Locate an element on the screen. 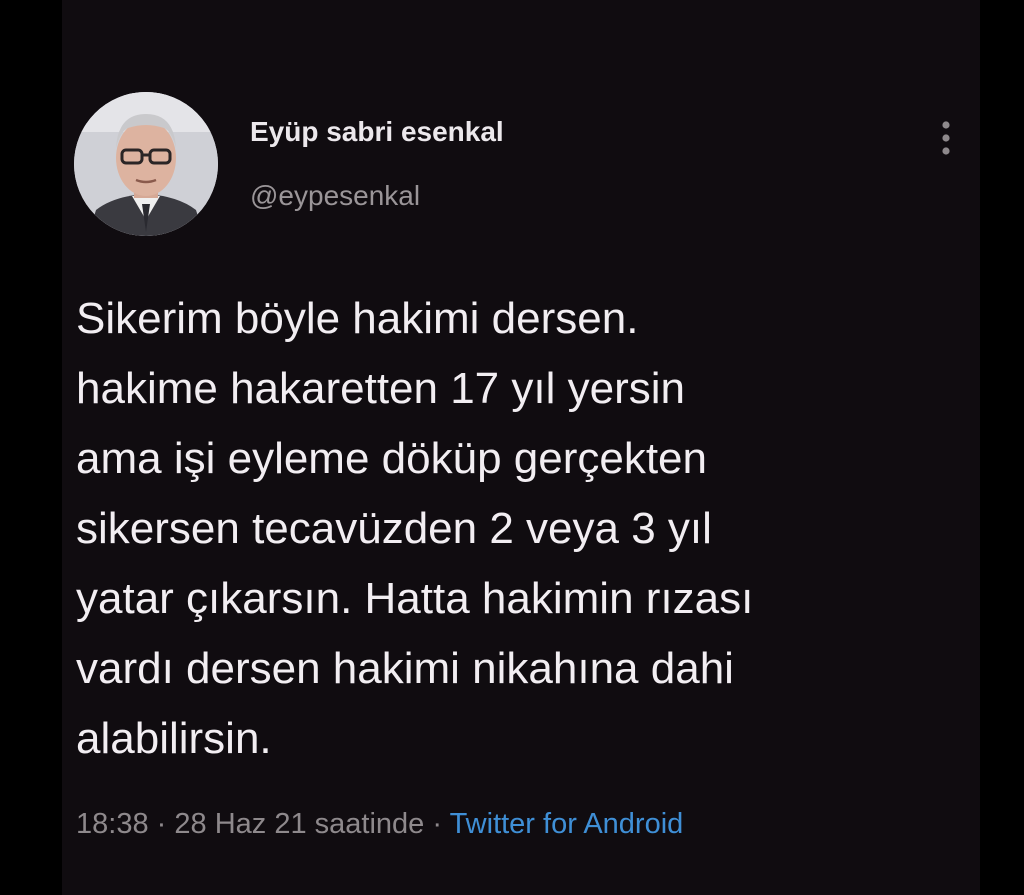 The width and height of the screenshot is (1024, 895). tweet-time: 18:38 is located at coordinates (112, 824).